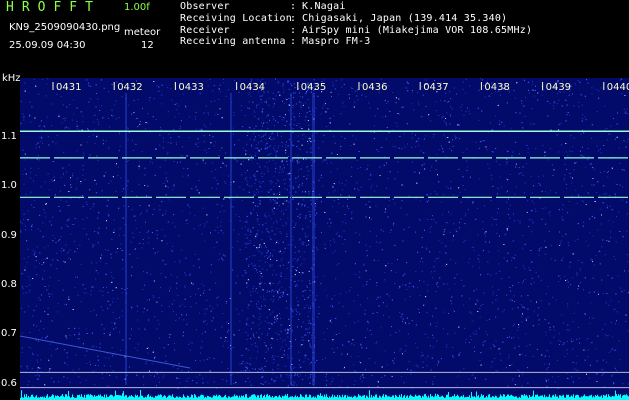  What do you see at coordinates (190, 87) in the screenshot?
I see `x-tick-label: 0433` at bounding box center [190, 87].